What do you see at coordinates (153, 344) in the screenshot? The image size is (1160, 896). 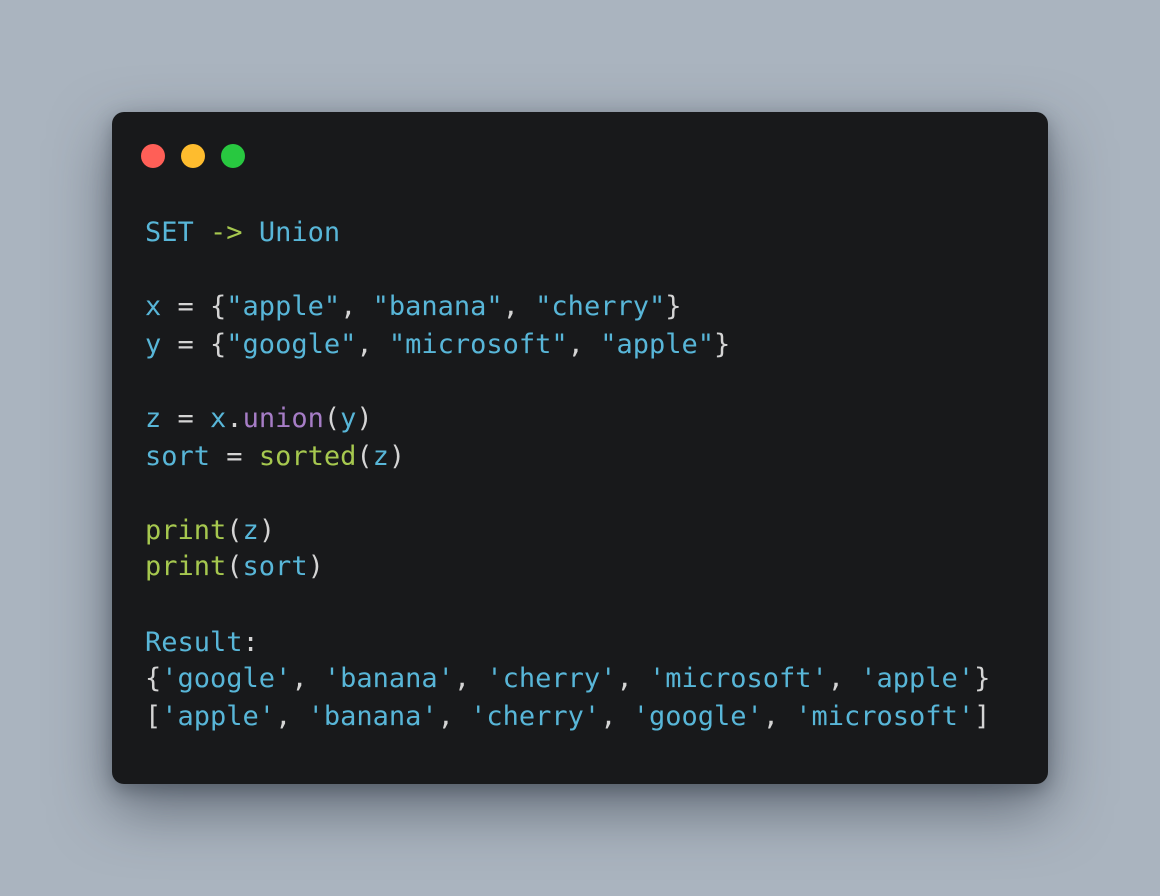 I see `variable-name: y` at bounding box center [153, 344].